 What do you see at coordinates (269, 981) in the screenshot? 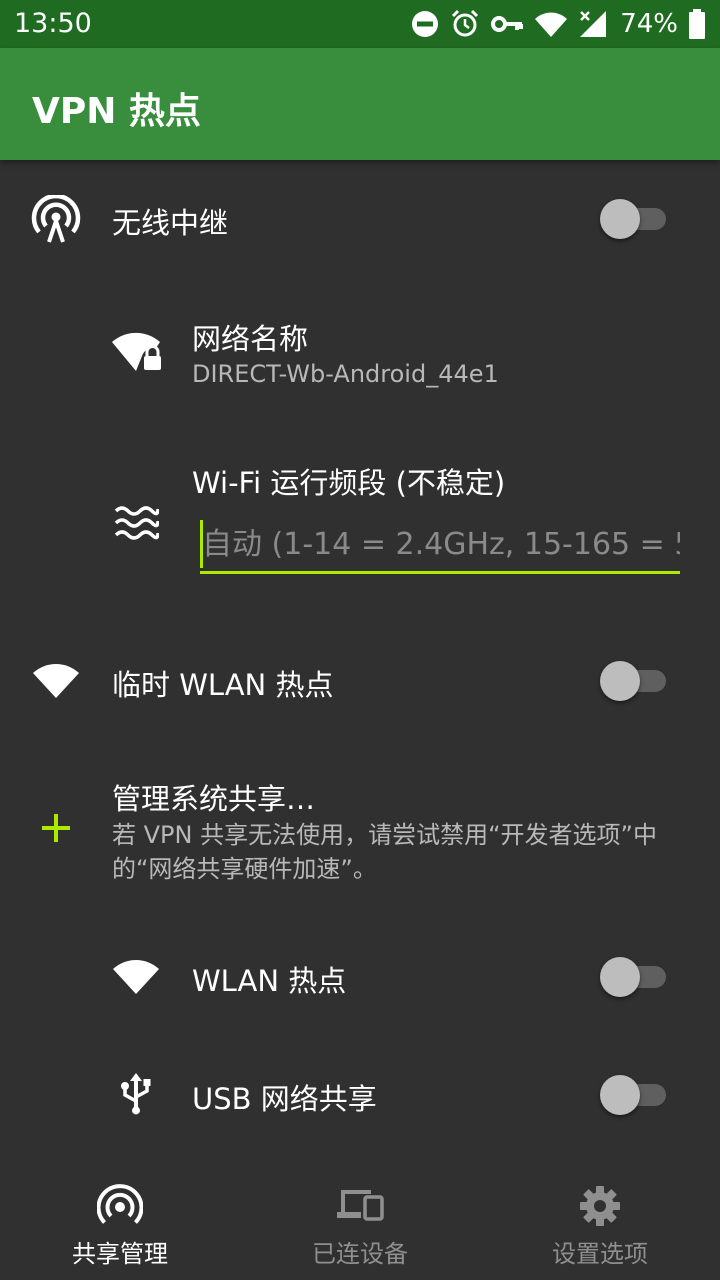
I see `wlan-hotspot-label: WLAN 热点` at bounding box center [269, 981].